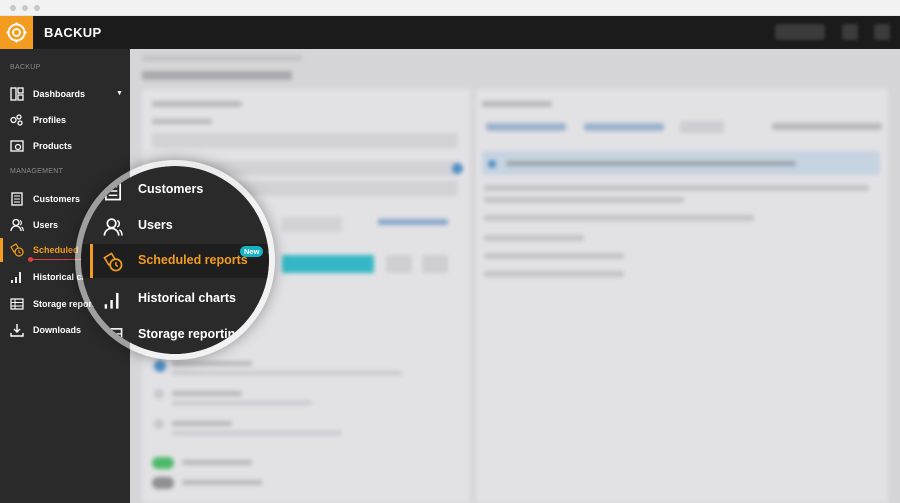 The image size is (900, 503). I want to click on downloads-icon, so click(17, 330).